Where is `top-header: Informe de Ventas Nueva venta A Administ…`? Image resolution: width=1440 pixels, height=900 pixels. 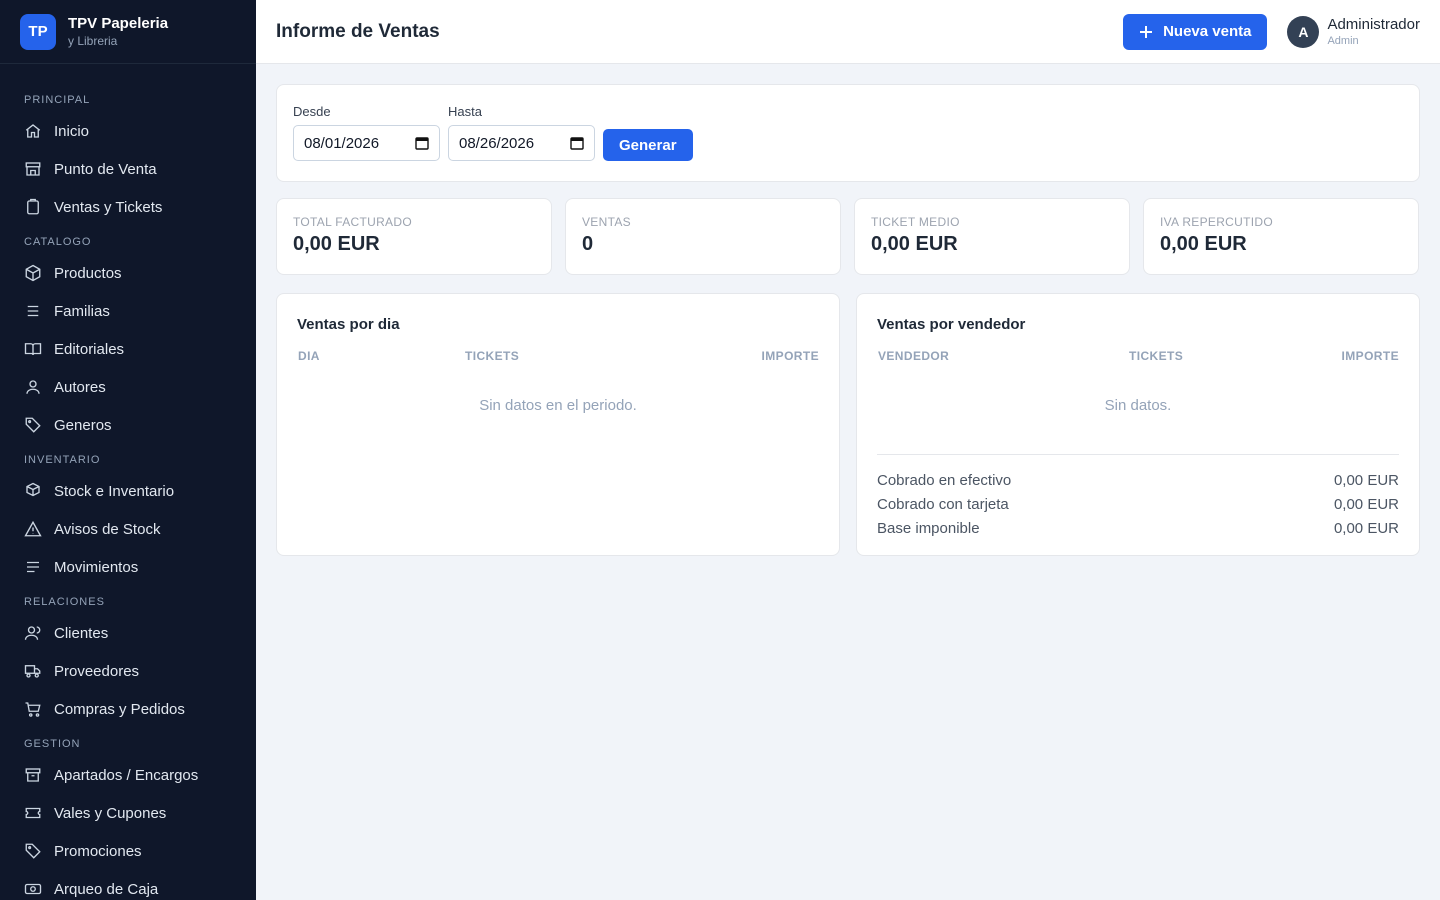 top-header: Informe de Ventas Nueva venta A Administ… is located at coordinates (848, 32).